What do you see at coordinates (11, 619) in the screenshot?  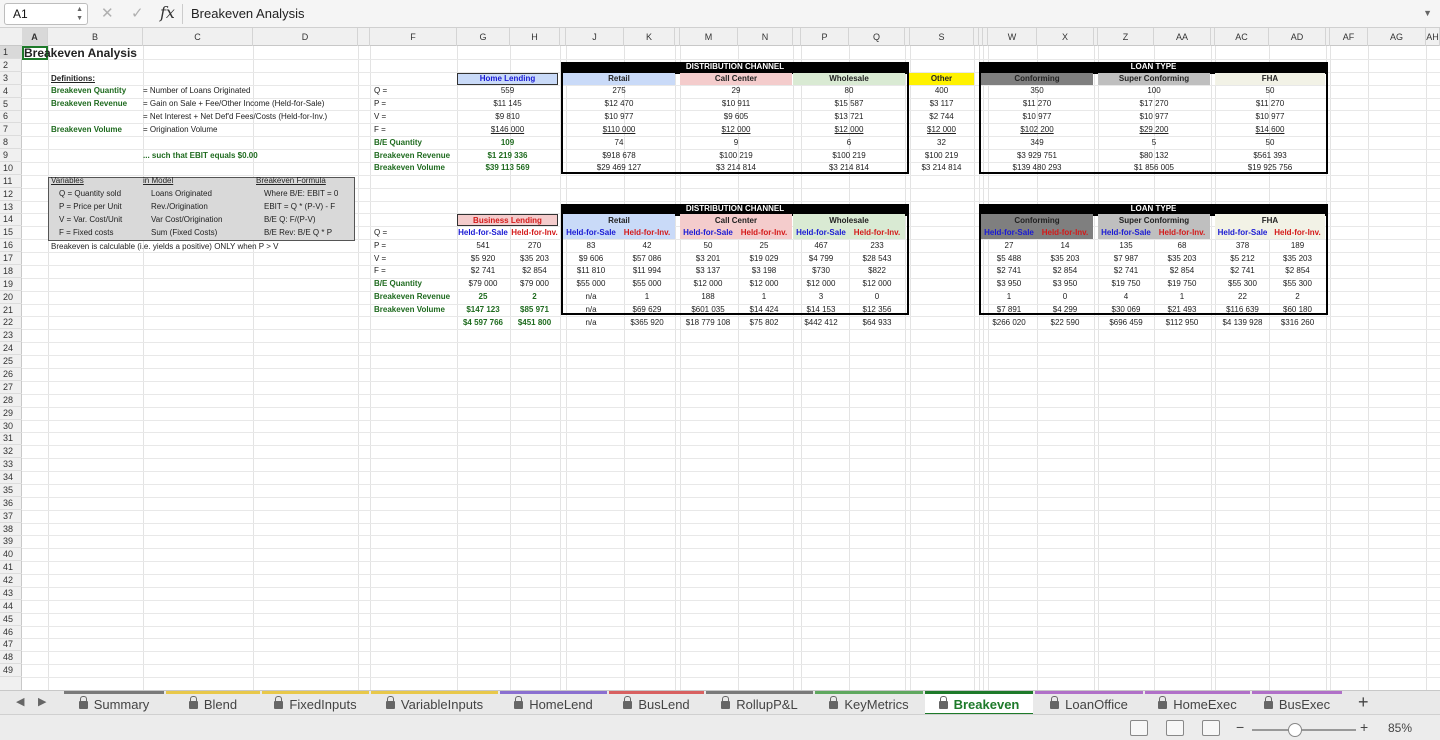 I see `row-header-45: 45` at bounding box center [11, 619].